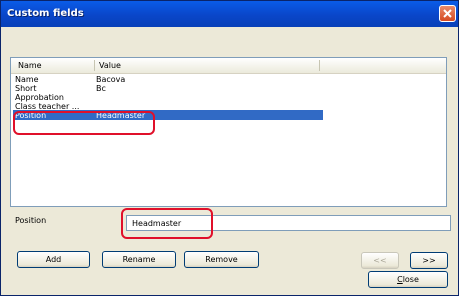 The image size is (459, 296). Describe the element at coordinates (31, 115) in the screenshot. I see `field-name: Position` at that location.